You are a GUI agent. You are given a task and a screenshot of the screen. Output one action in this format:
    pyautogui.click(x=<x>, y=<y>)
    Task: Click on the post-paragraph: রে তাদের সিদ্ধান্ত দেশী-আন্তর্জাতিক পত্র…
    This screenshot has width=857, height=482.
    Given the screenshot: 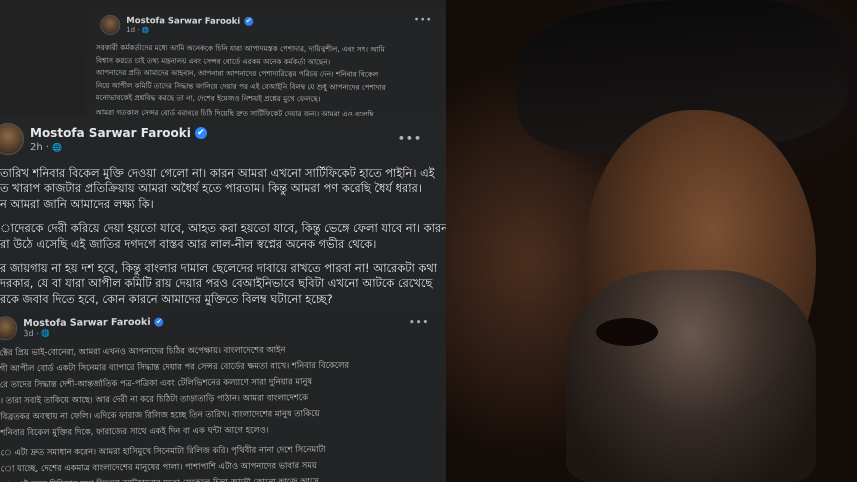 What is the action you would take?
    pyautogui.click(x=156, y=383)
    